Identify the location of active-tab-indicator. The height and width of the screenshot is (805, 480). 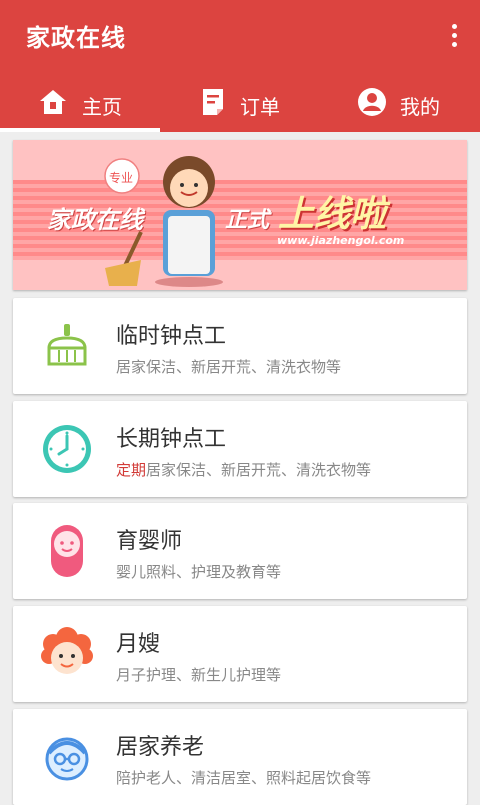
(80, 130).